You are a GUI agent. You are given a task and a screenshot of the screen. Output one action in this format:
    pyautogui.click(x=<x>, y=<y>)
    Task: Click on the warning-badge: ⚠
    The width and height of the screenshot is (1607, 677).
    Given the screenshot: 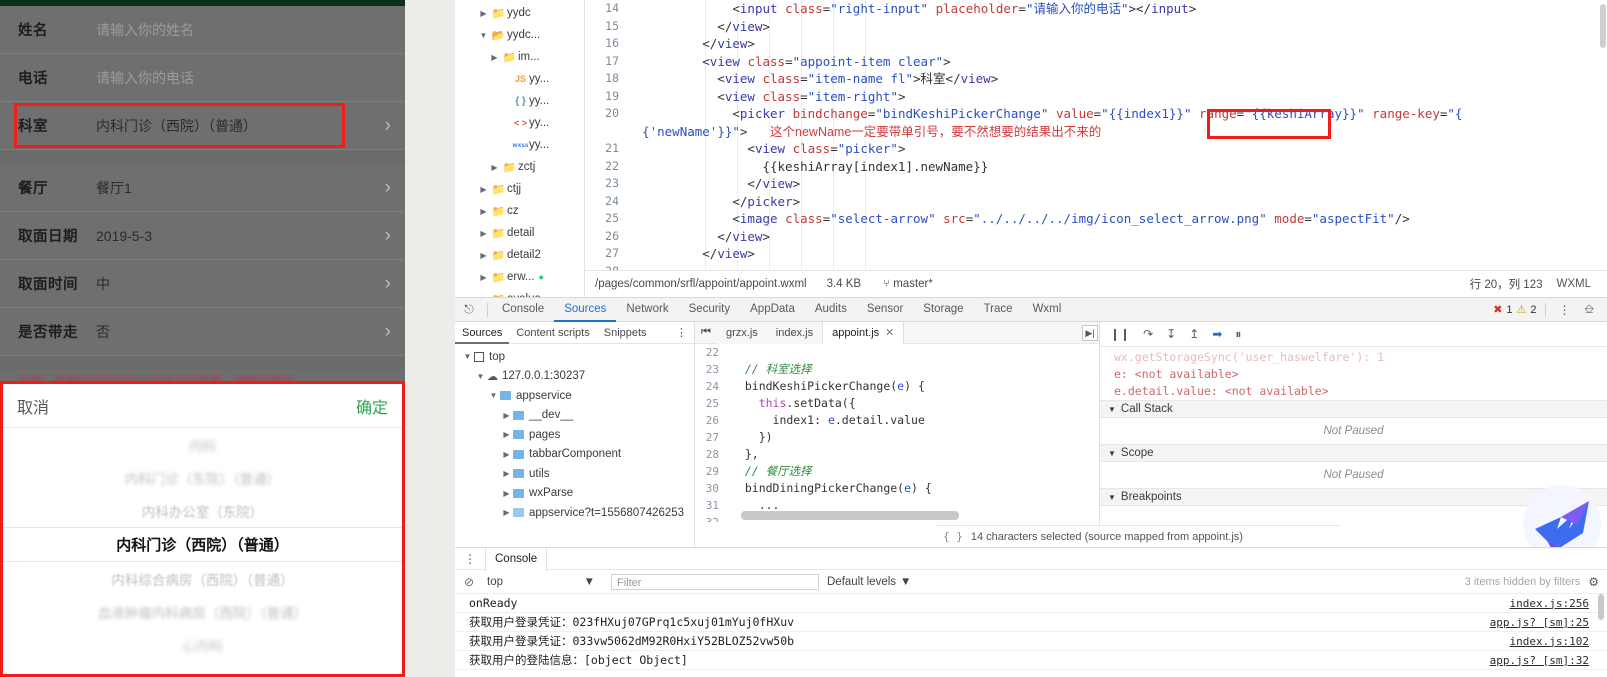 What is the action you would take?
    pyautogui.click(x=1522, y=309)
    